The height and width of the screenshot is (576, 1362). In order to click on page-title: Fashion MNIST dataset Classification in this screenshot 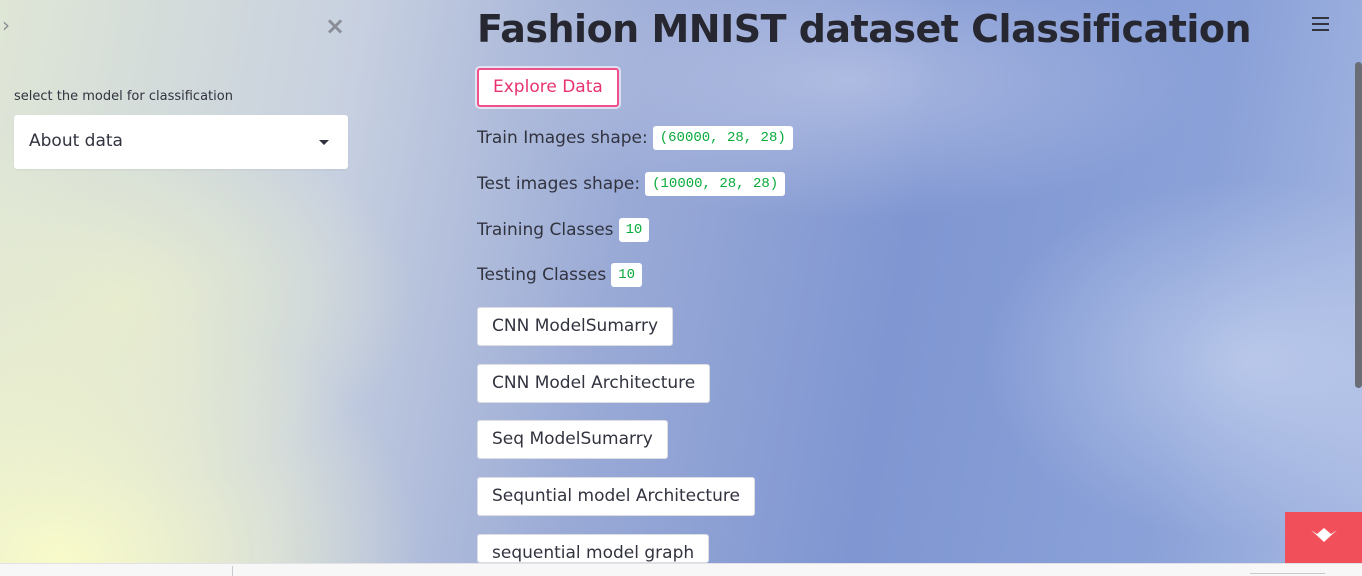, I will do `click(864, 29)`.